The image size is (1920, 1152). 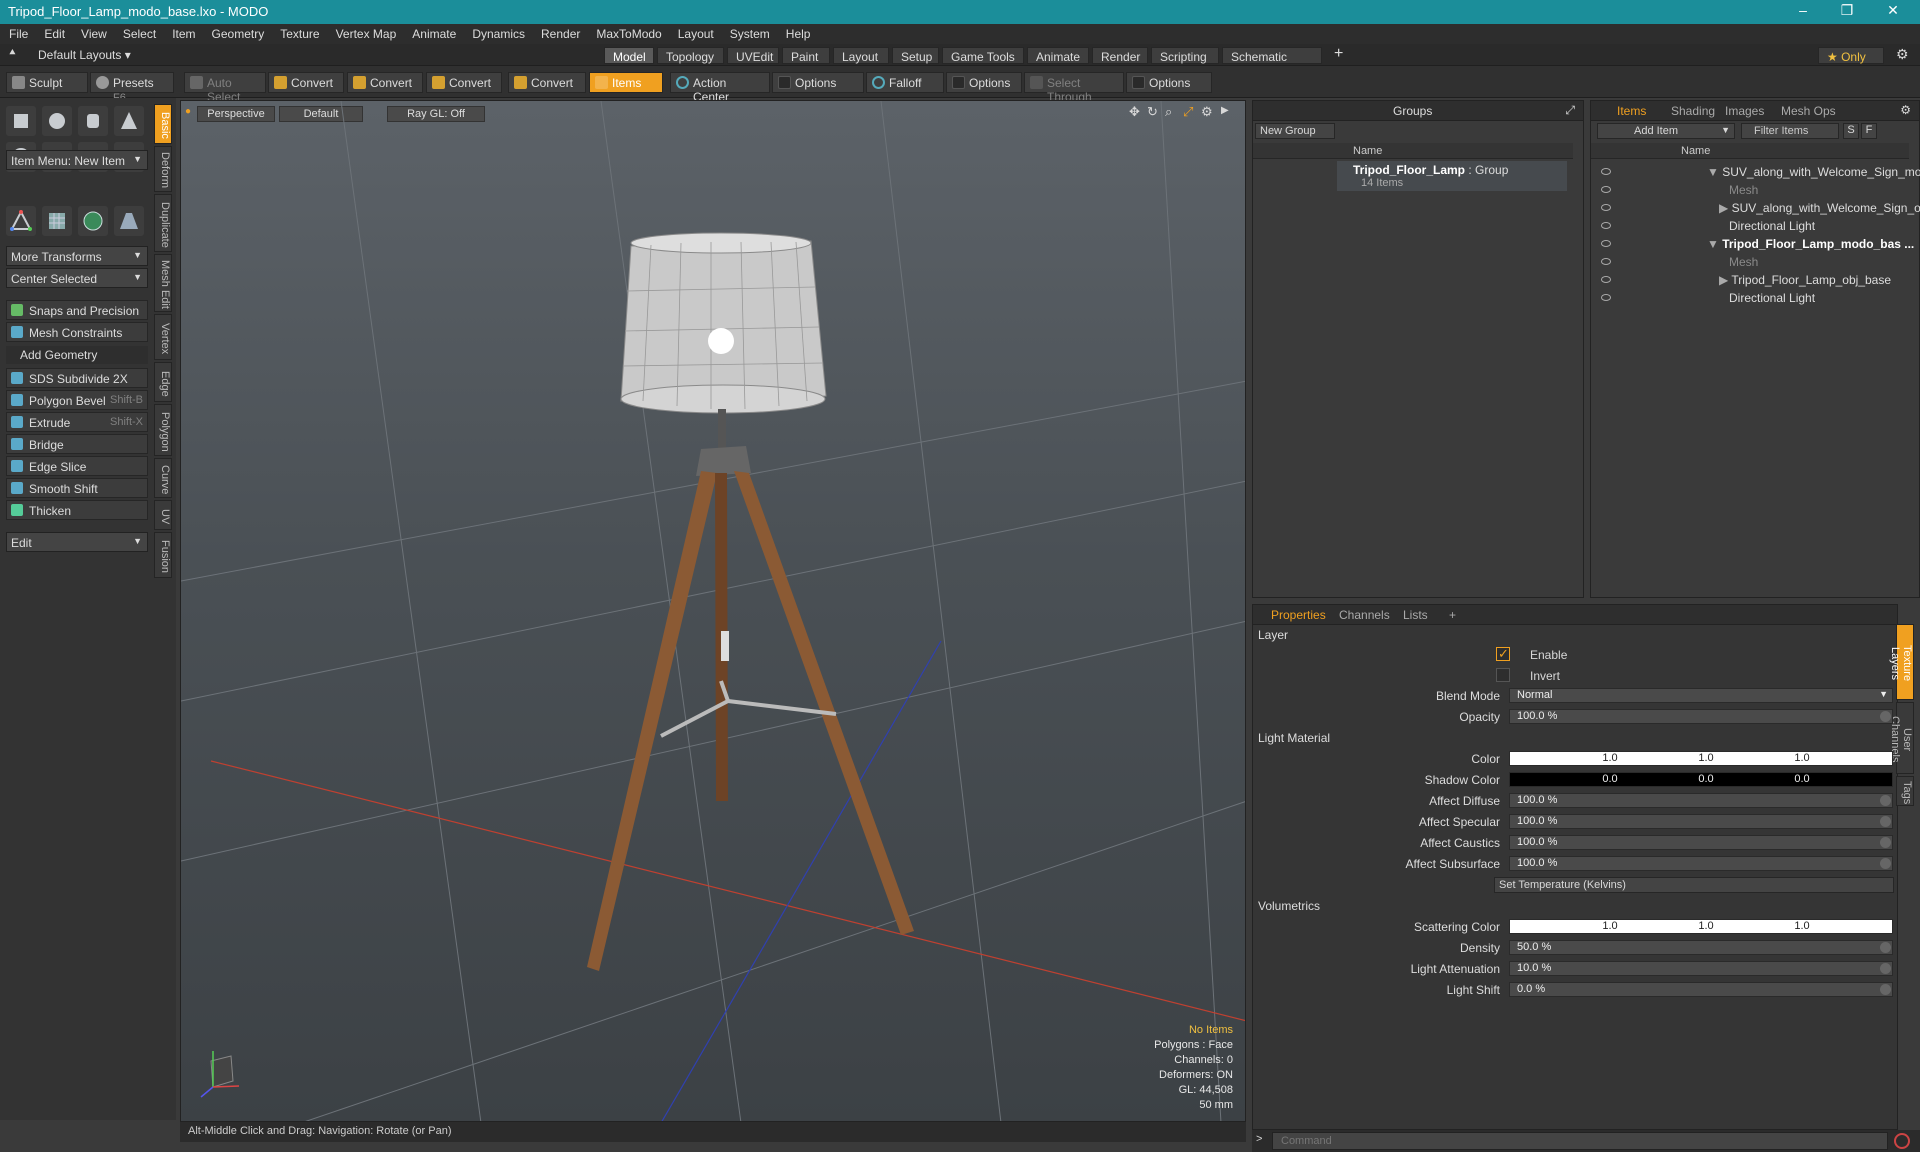 I want to click on record-icon, so click(x=1902, y=1141).